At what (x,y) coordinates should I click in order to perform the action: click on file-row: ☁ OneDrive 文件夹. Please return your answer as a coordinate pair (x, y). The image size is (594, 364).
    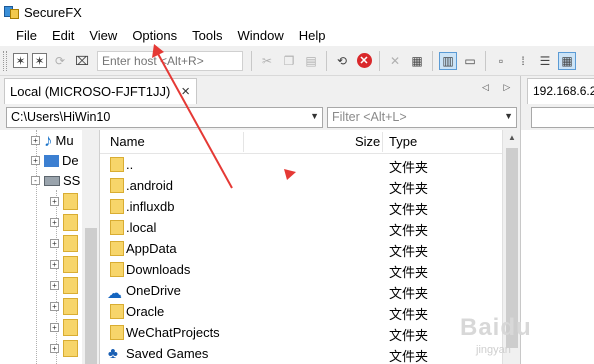
    Looking at the image, I should click on (301, 291).